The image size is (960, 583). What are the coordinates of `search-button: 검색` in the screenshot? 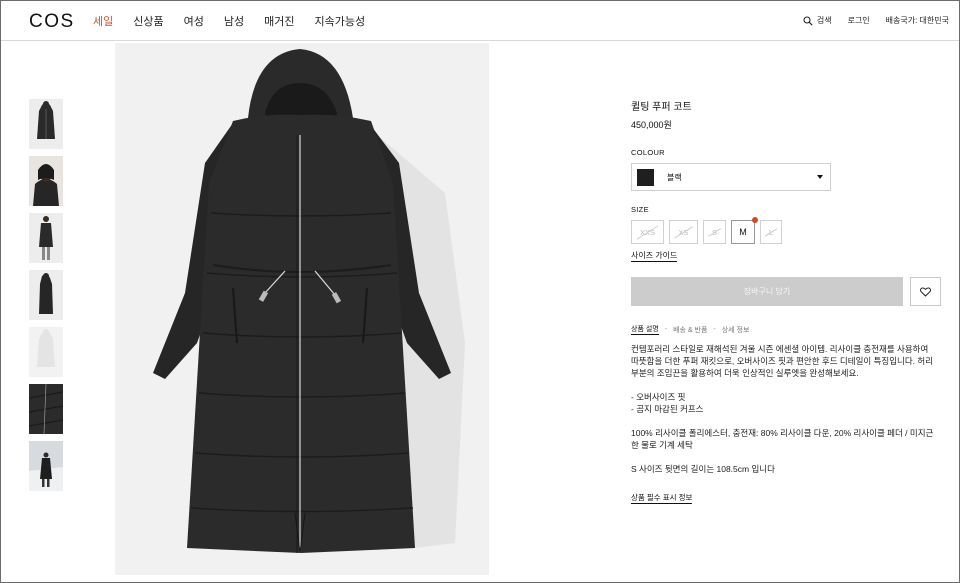 It's located at (817, 20).